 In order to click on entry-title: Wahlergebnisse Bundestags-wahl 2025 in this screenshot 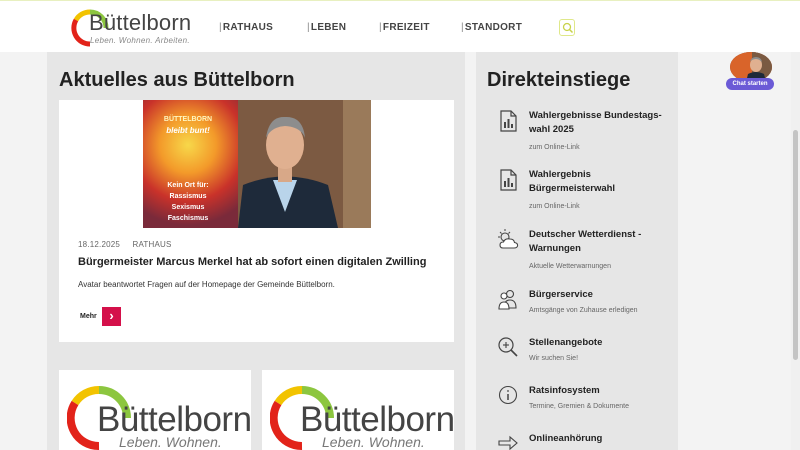, I will do `click(595, 122)`.